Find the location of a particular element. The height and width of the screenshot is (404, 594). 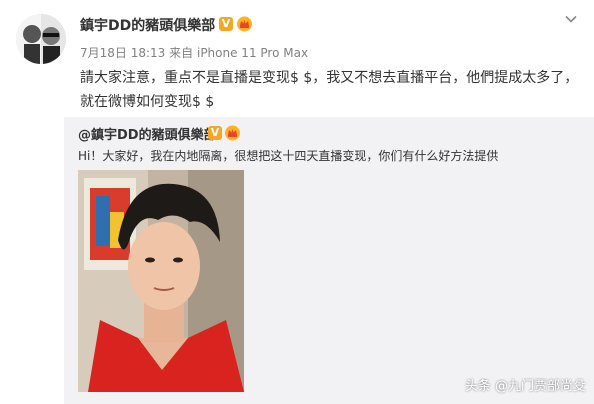

author-name: 鎮宇DD的豬頭俱樂部 is located at coordinates (147, 25).